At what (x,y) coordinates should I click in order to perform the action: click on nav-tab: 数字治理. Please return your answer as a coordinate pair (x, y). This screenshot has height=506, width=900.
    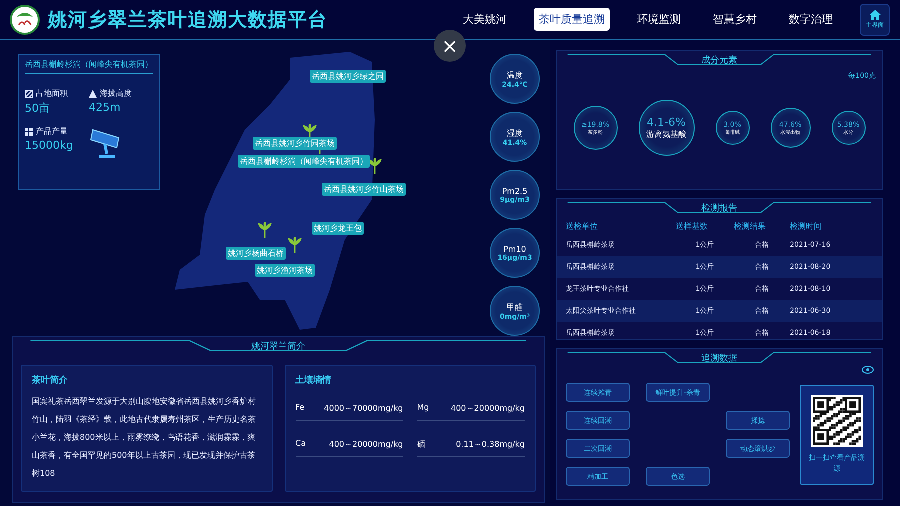
    Looking at the image, I should click on (811, 19).